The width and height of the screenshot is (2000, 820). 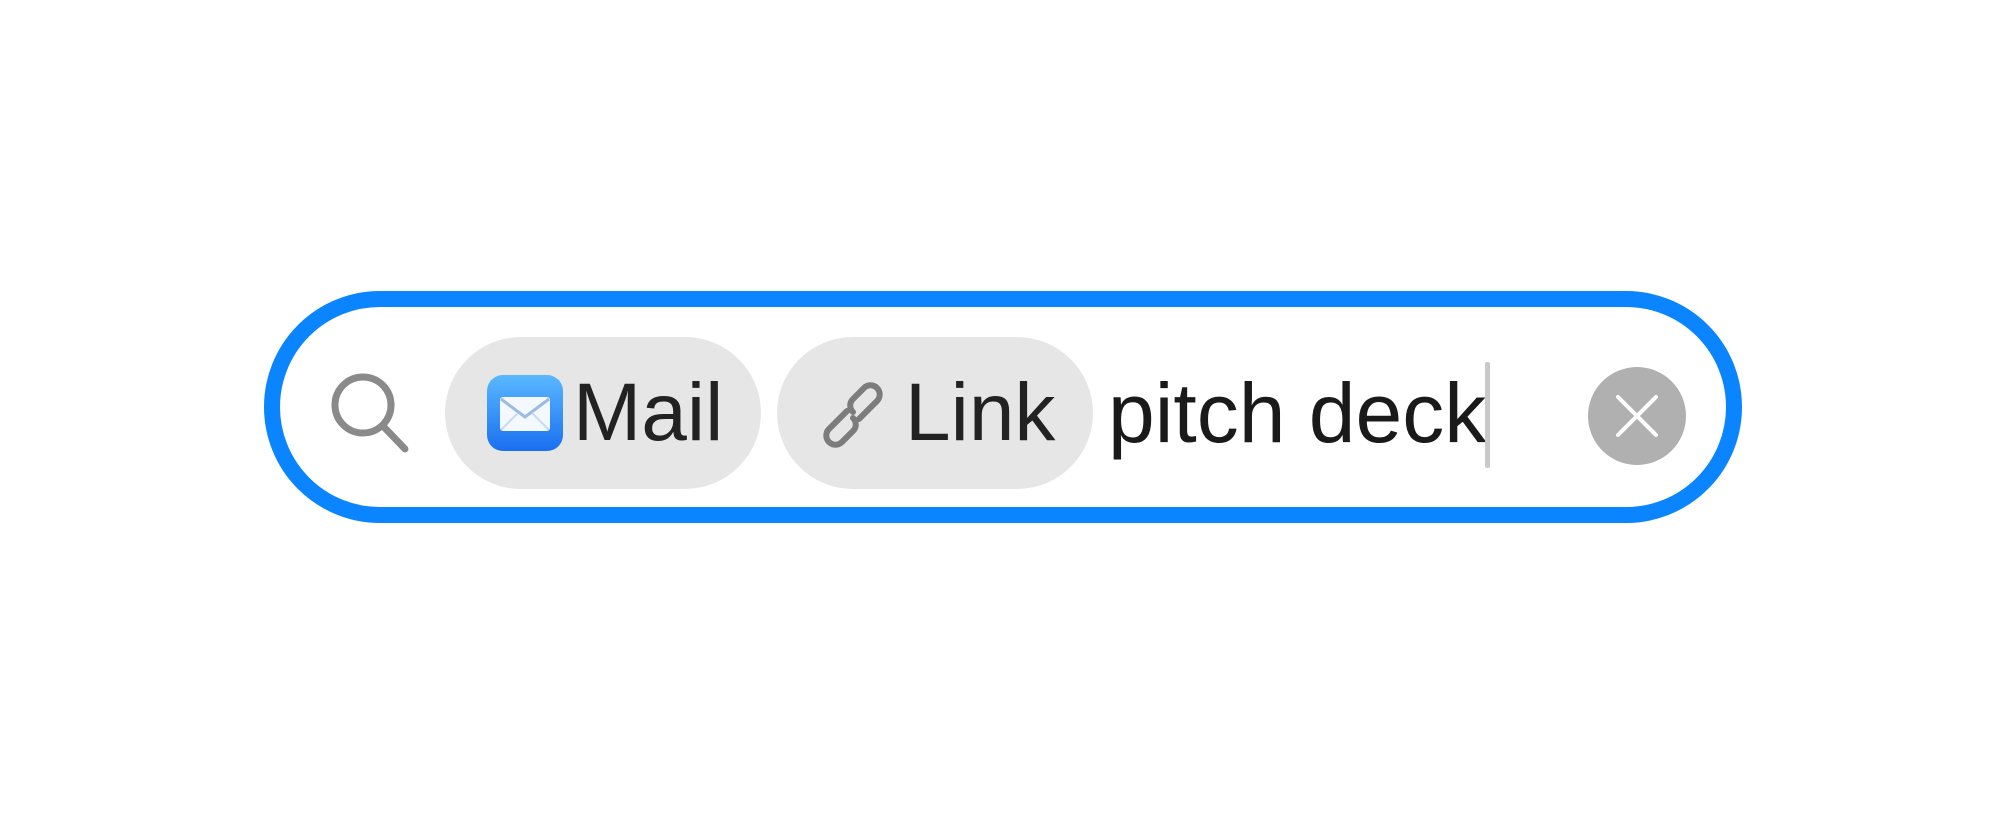 What do you see at coordinates (853, 415) in the screenshot?
I see `link-icon` at bounding box center [853, 415].